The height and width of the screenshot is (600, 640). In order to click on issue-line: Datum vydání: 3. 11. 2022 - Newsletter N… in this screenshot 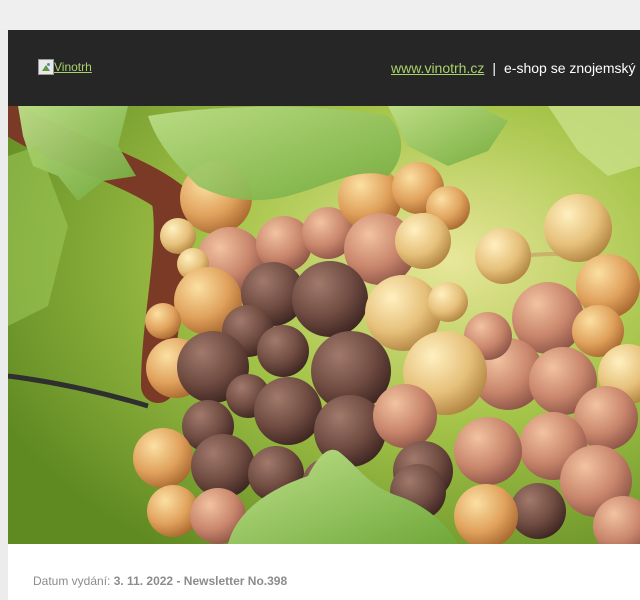, I will do `click(160, 581)`.